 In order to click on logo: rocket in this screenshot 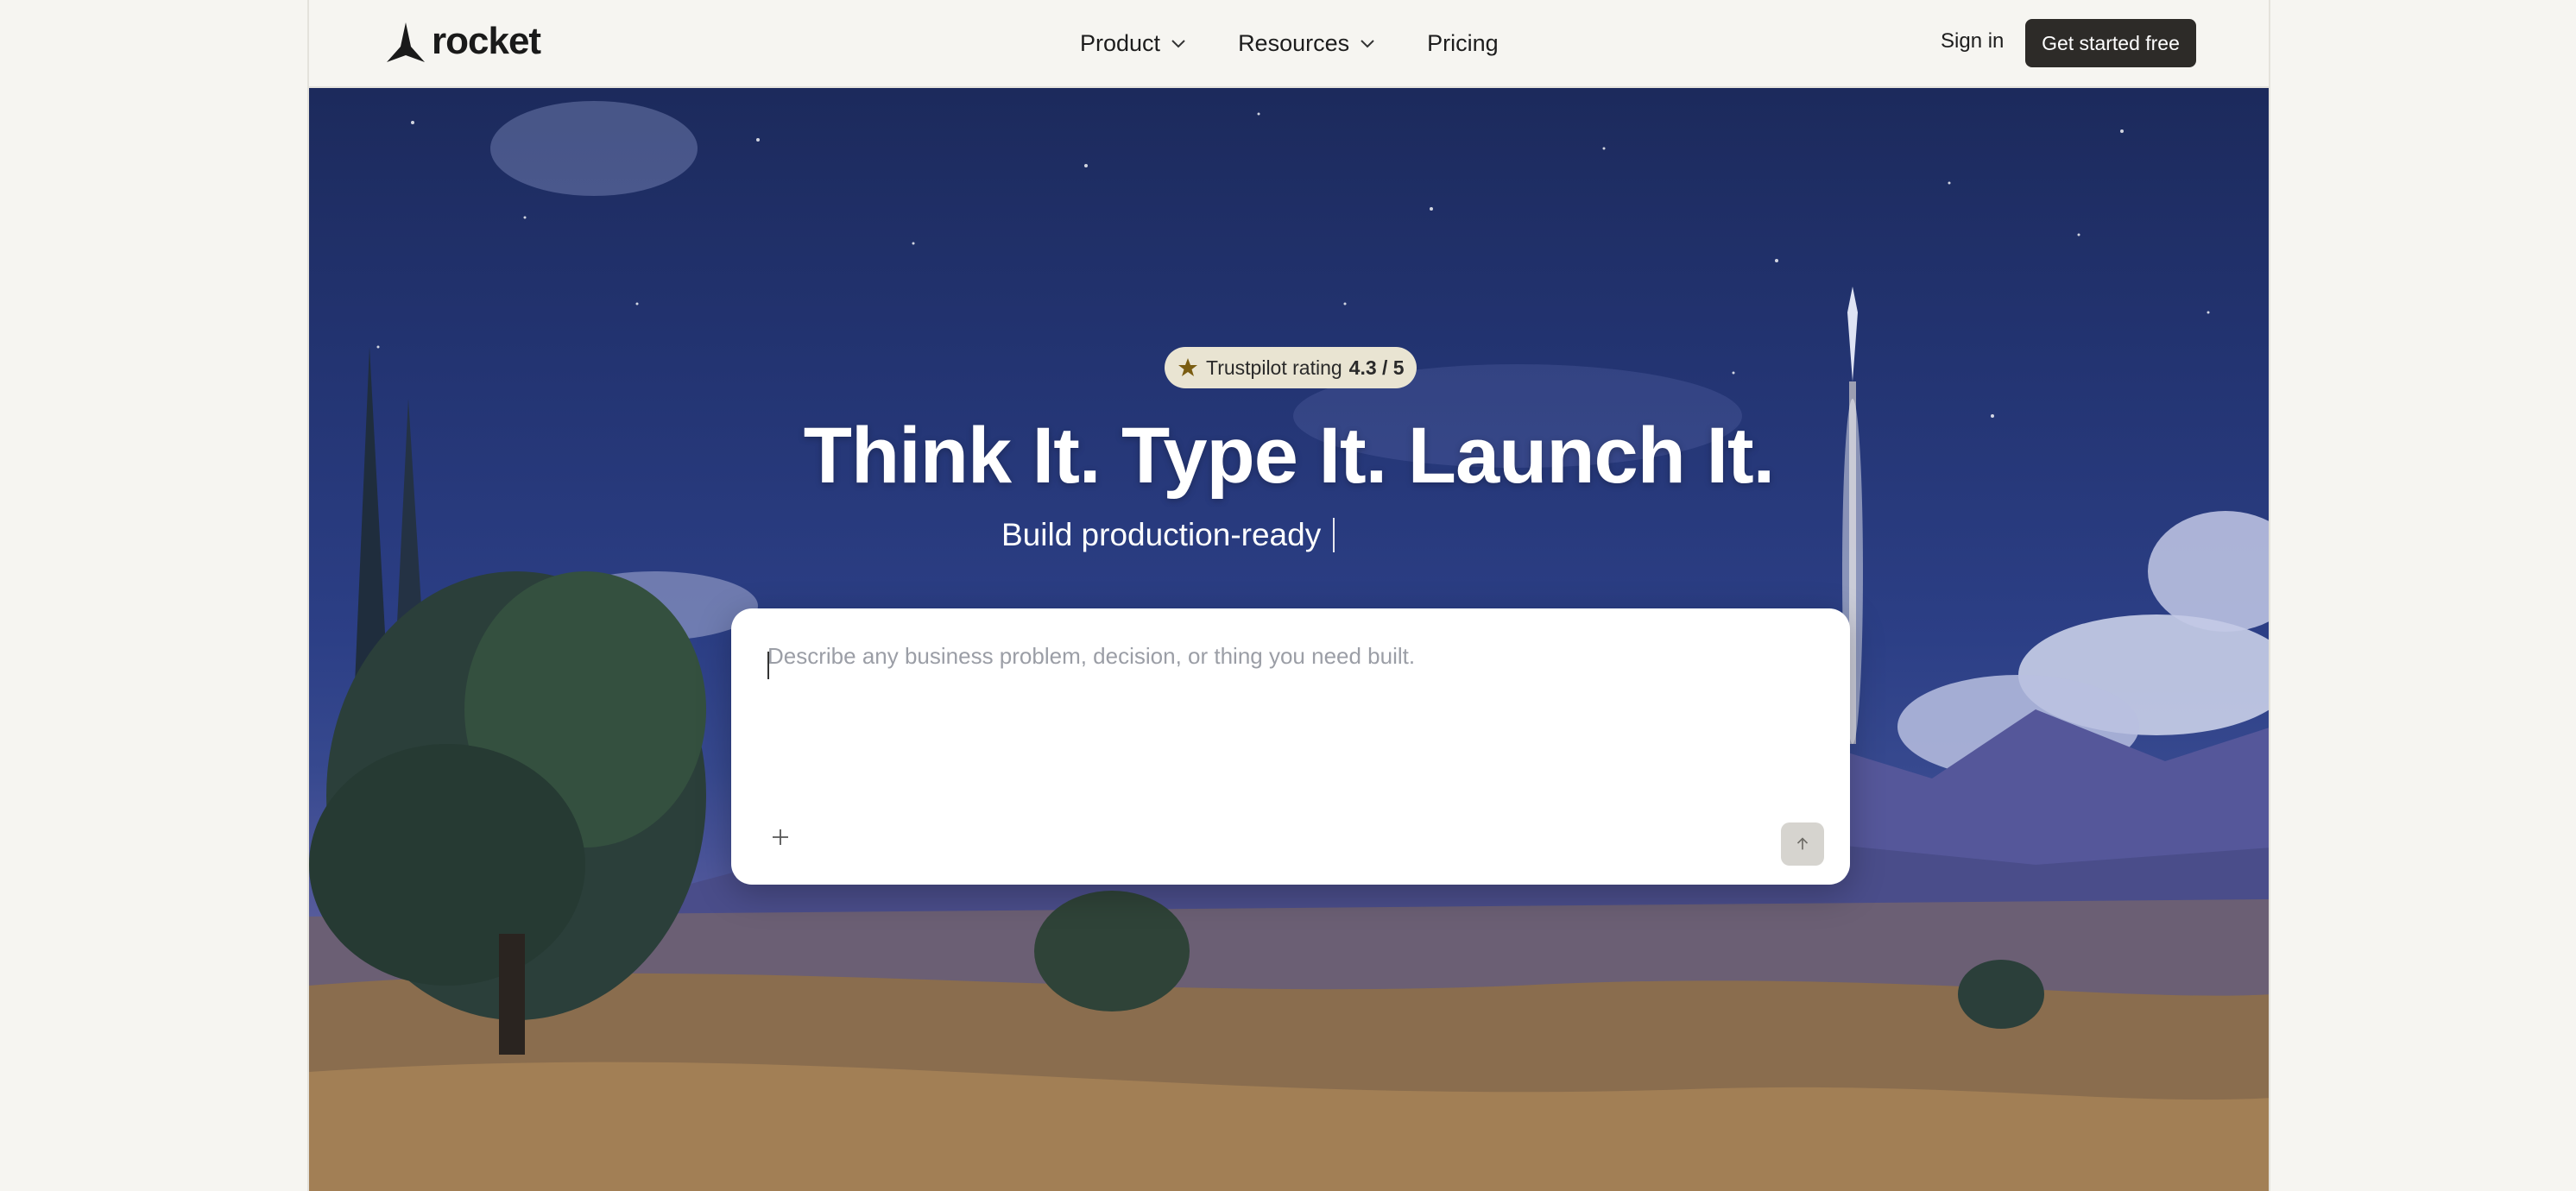, I will do `click(462, 43)`.